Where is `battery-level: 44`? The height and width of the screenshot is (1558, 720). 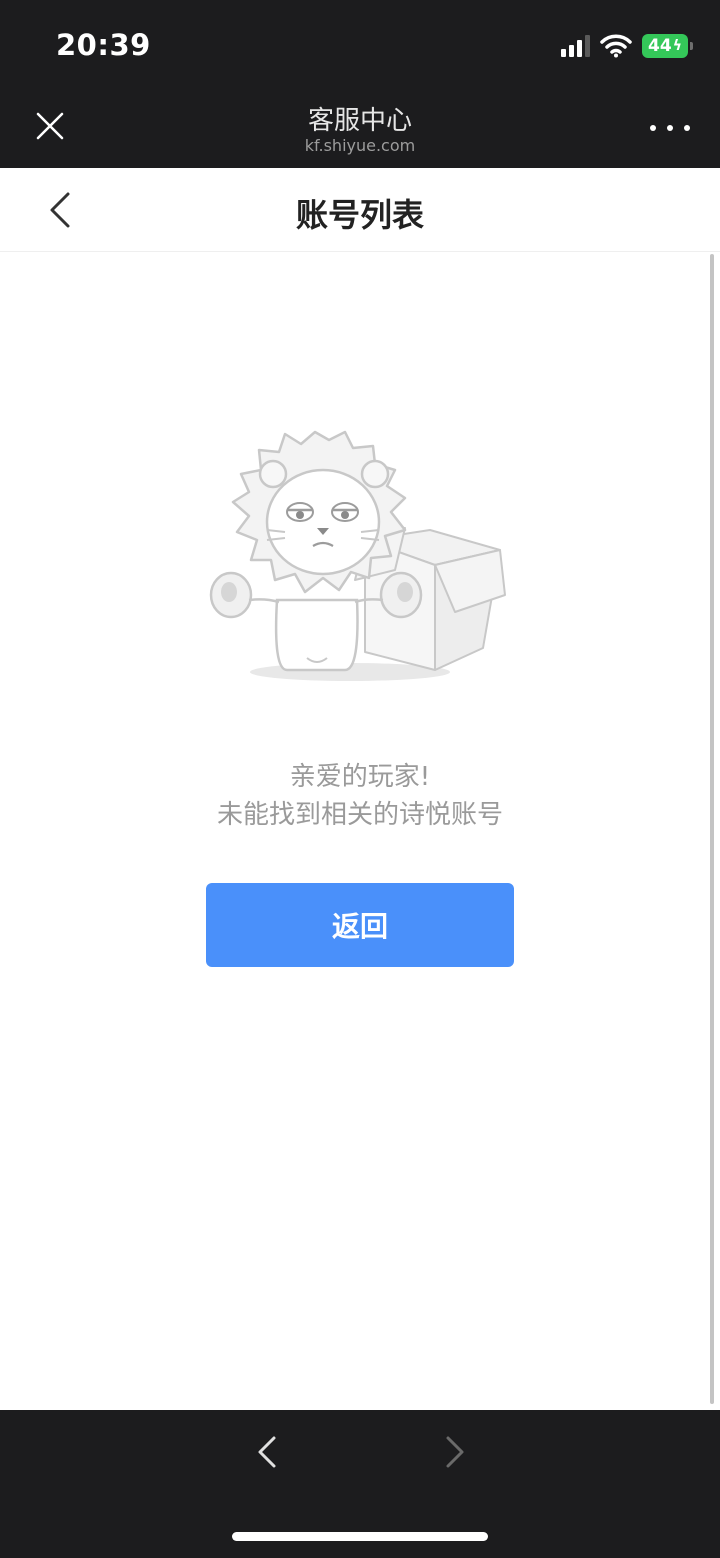 battery-level: 44 is located at coordinates (660, 46).